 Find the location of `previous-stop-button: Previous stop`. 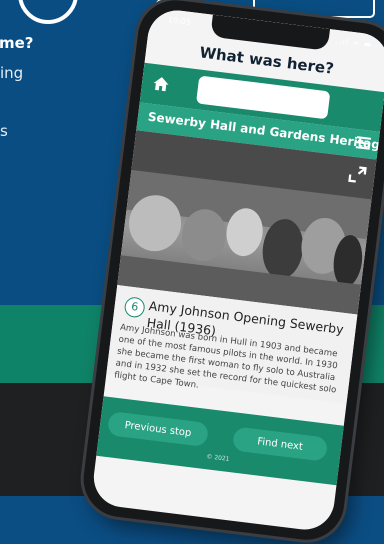

previous-stop-button: Previous stop is located at coordinates (158, 429).